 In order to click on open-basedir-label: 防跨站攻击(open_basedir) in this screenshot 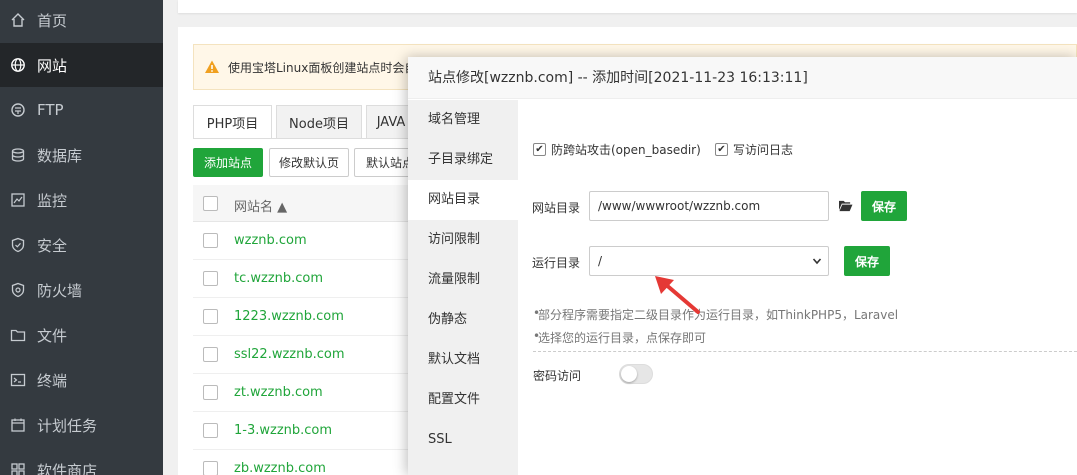, I will do `click(626, 150)`.